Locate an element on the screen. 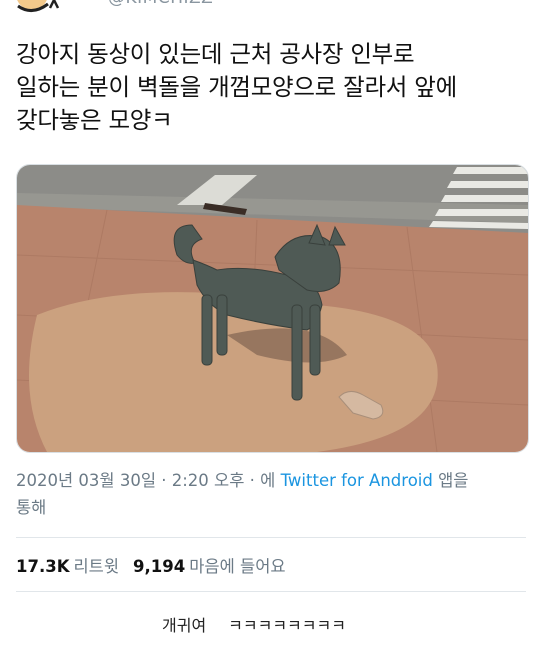  tweet-datetime: 2020년 03월 30일 · 2:20 오후 · 에 is located at coordinates (148, 480).